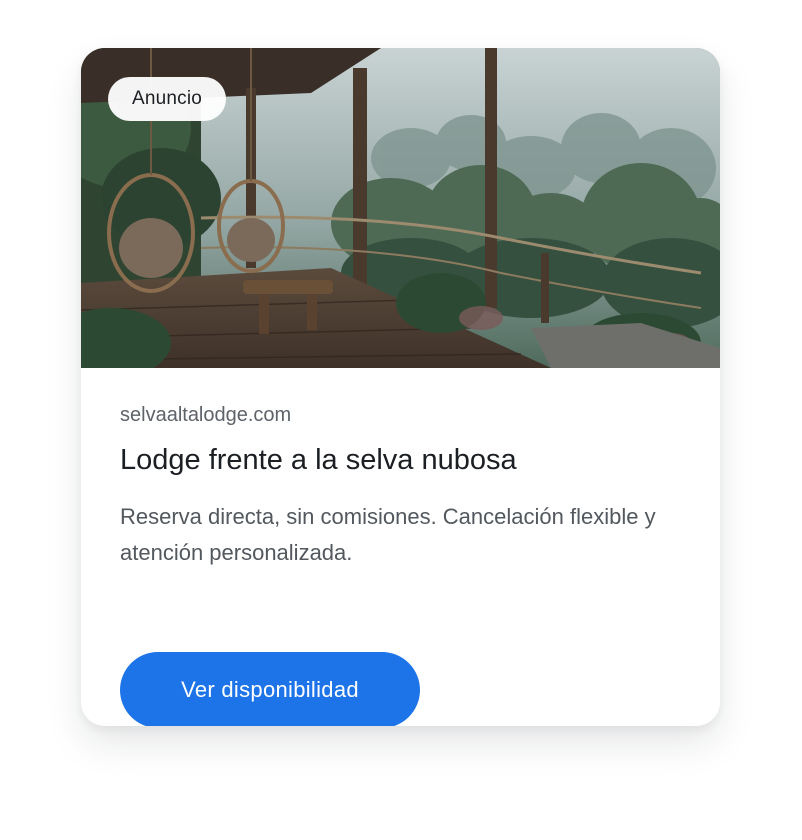 This screenshot has width=802, height=840. Describe the element at coordinates (205, 415) in the screenshot. I see `ad-domain: selvaaltalodge.com` at that location.